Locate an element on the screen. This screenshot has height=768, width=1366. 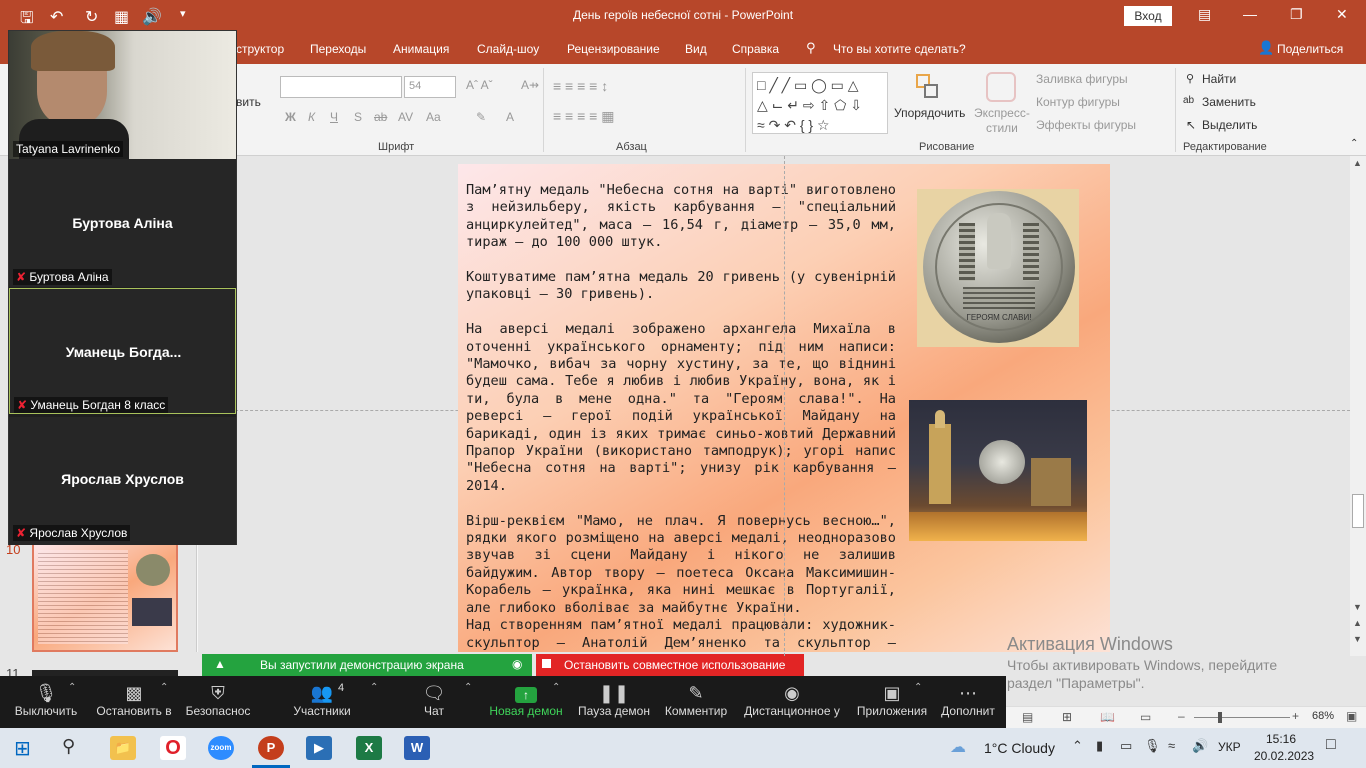
tray-chevron-icon: ⌃ is located at coordinates (1077, 746).